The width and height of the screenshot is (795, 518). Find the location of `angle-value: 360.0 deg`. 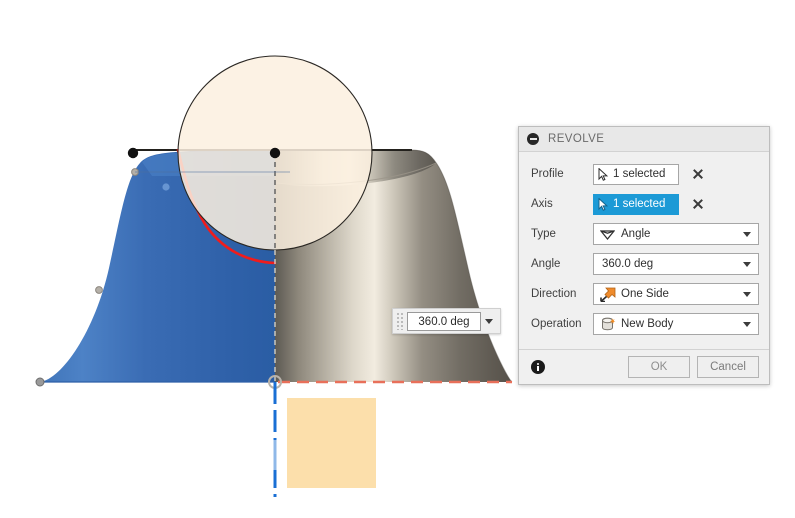

angle-value: 360.0 deg is located at coordinates (671, 264).